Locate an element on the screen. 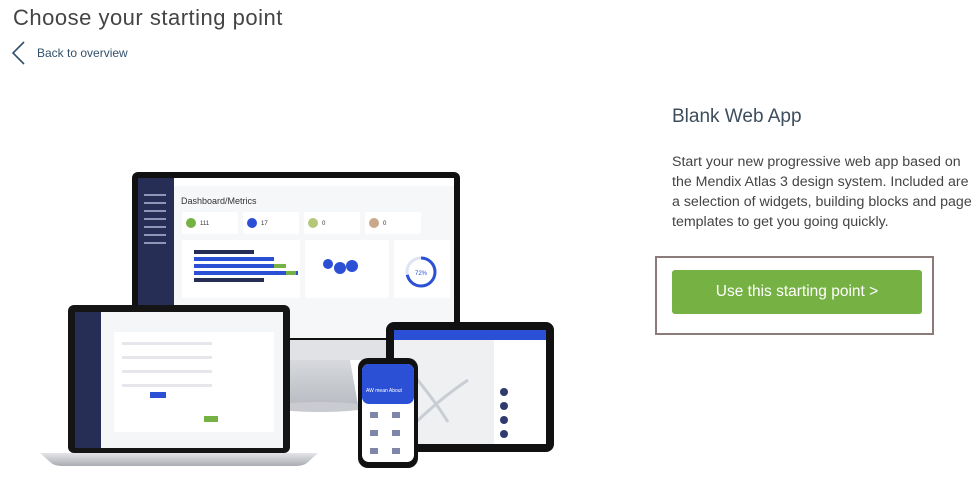  chevron-left-icon is located at coordinates (18, 53).